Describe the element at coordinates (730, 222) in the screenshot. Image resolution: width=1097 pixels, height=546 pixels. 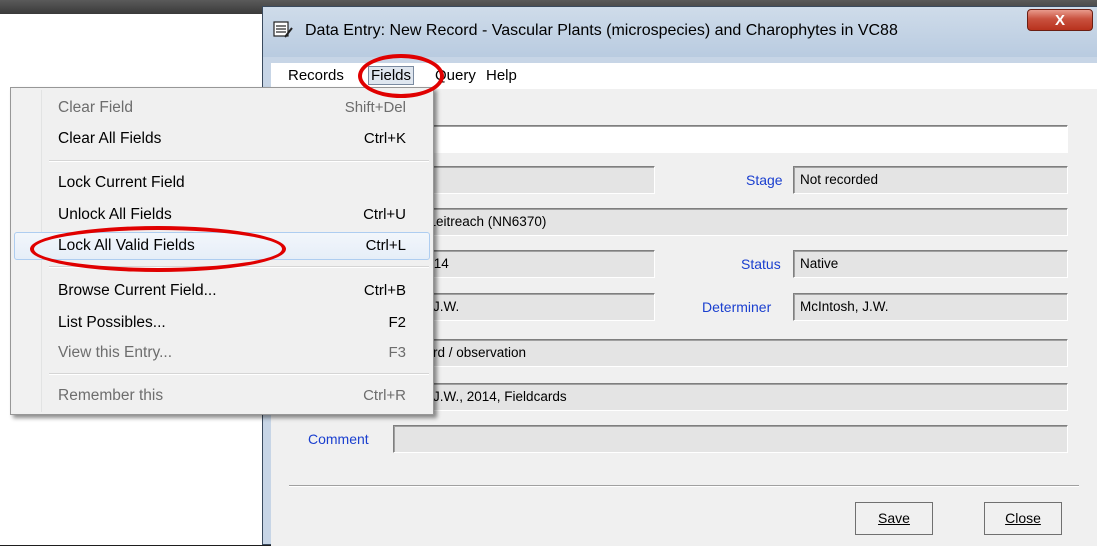
I see `site-field: ll na Leitreach (NN6370)` at that location.